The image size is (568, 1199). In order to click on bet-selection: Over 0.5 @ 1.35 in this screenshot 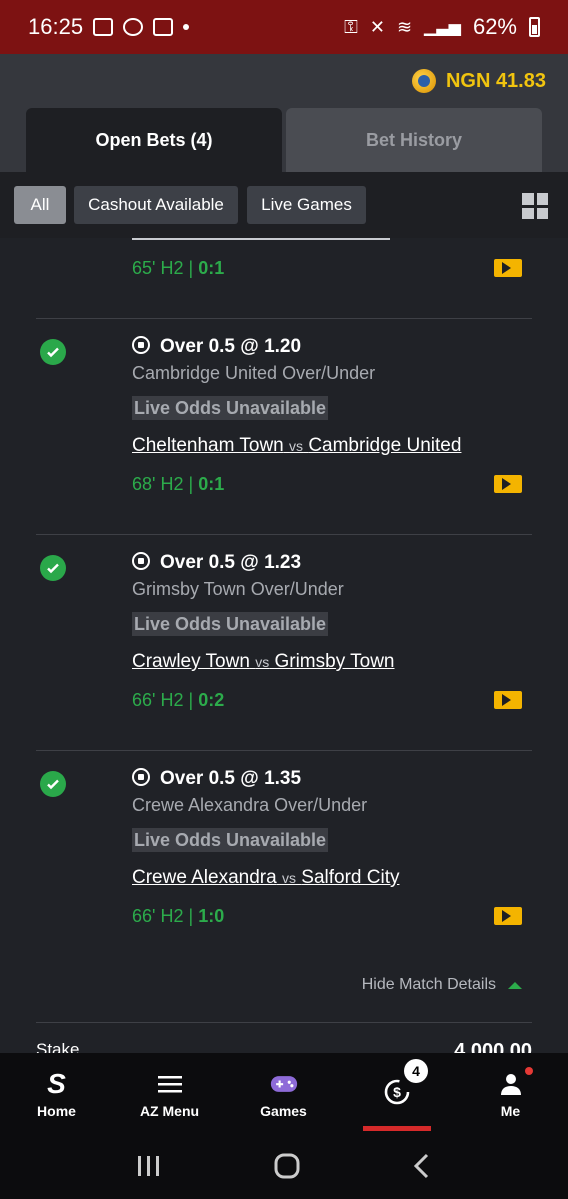, I will do `click(216, 779)`.